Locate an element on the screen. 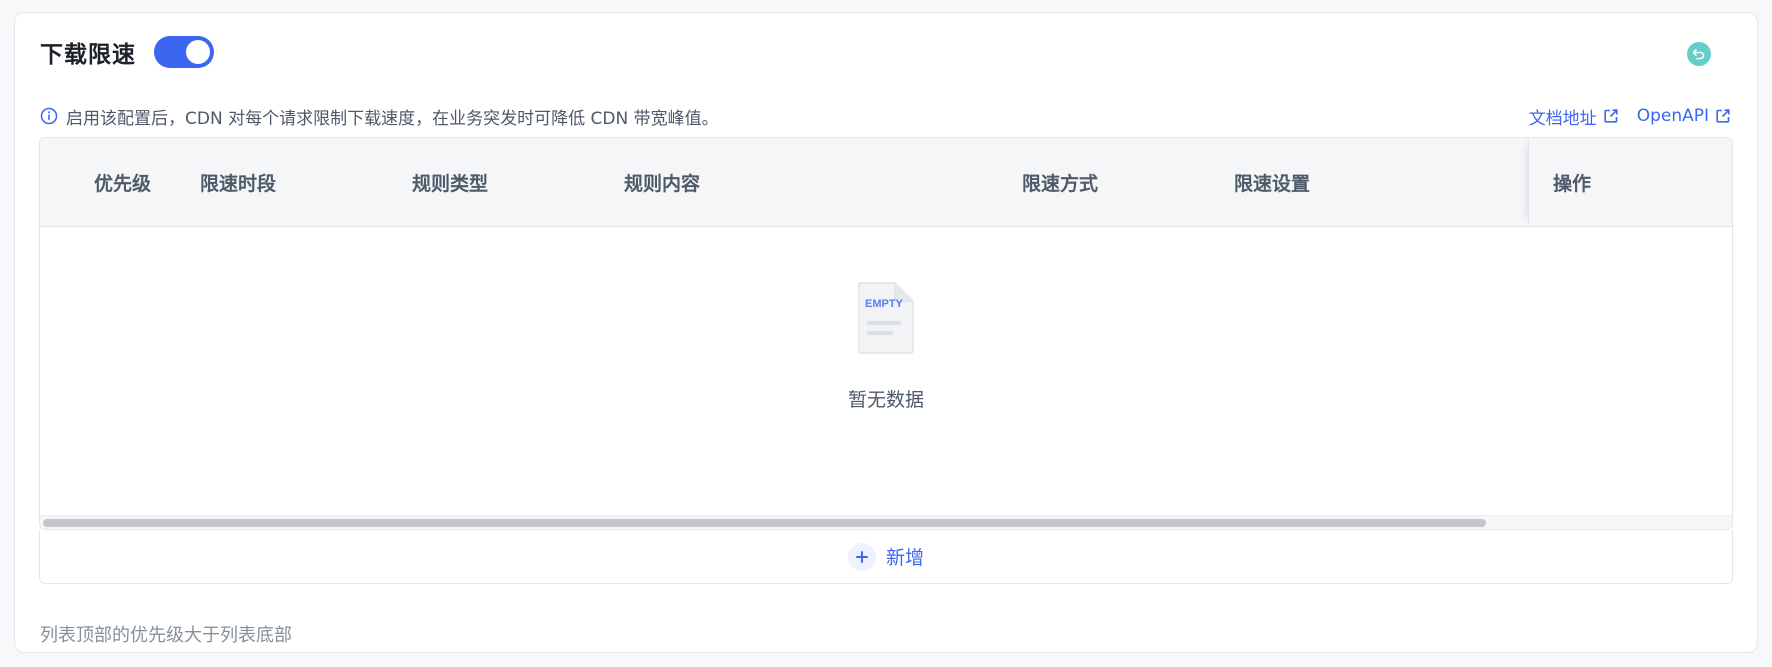  table-header: 优先级 限速时段 规则类型 规则内容 限速方式 限速设置 操作 is located at coordinates (886, 182).